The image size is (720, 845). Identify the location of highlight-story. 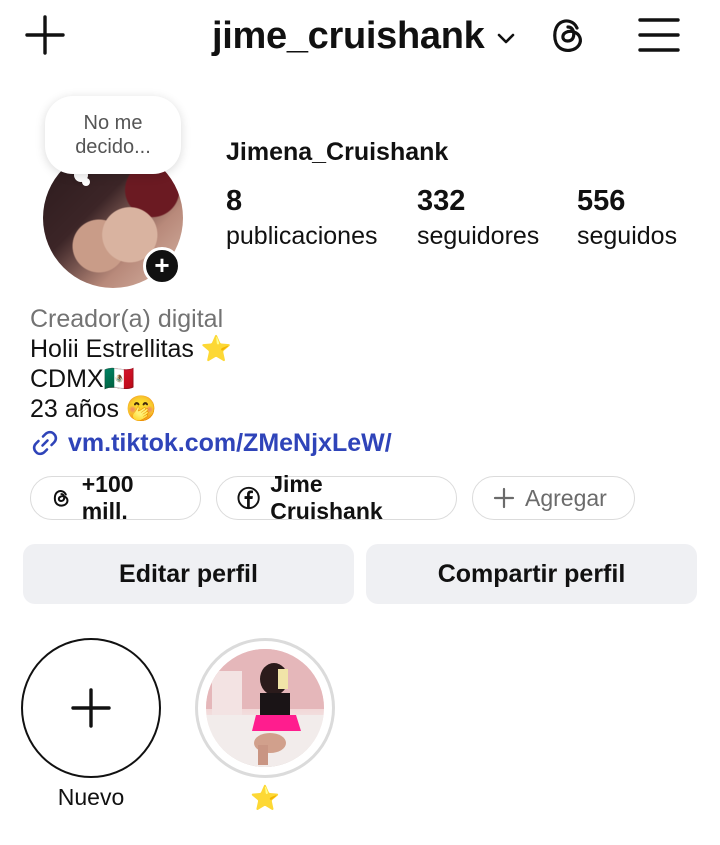
(265, 708).